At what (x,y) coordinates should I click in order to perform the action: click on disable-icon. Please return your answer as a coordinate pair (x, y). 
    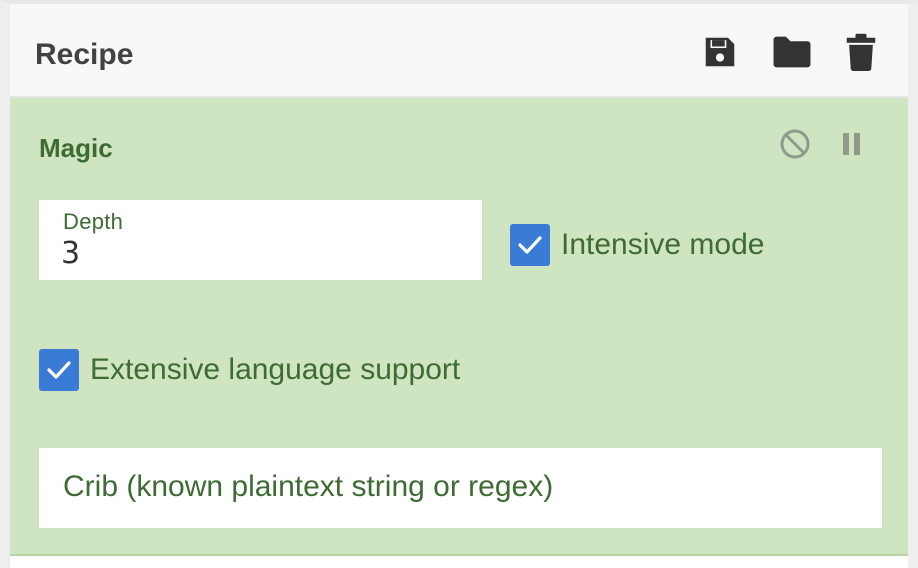
    Looking at the image, I should click on (795, 144).